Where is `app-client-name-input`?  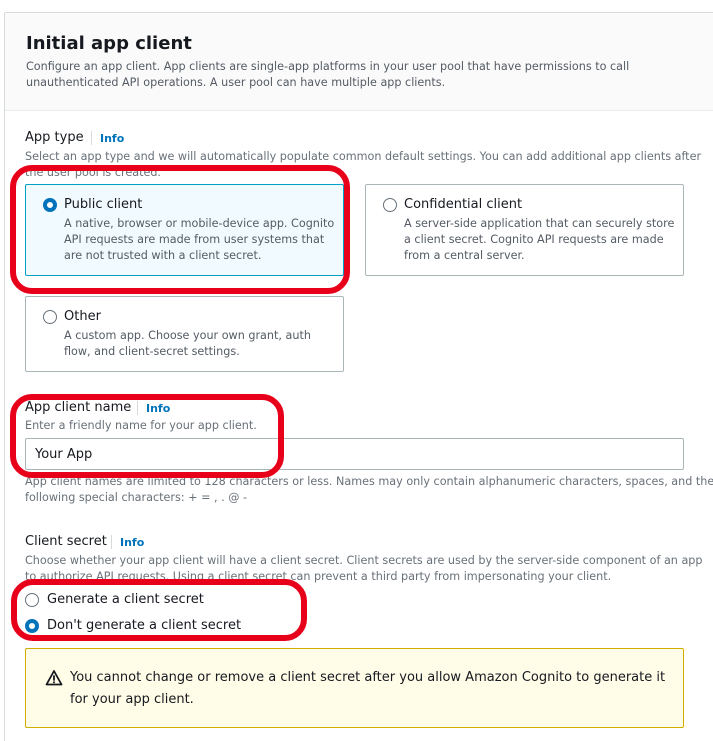
app-client-name-input is located at coordinates (354, 454).